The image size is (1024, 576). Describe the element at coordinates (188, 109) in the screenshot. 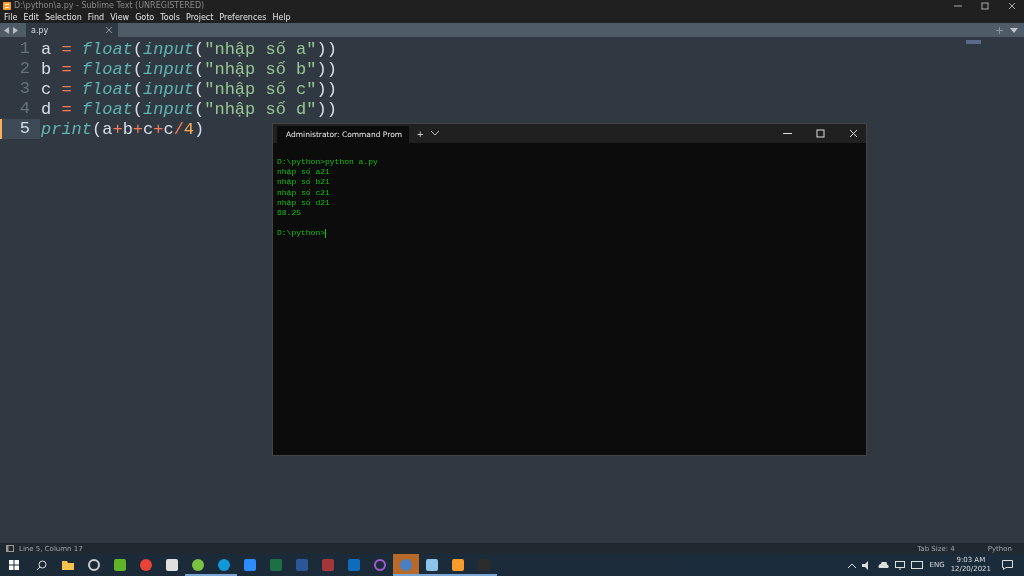

I see `code-line: d = float(input("nhập số d"))` at that location.